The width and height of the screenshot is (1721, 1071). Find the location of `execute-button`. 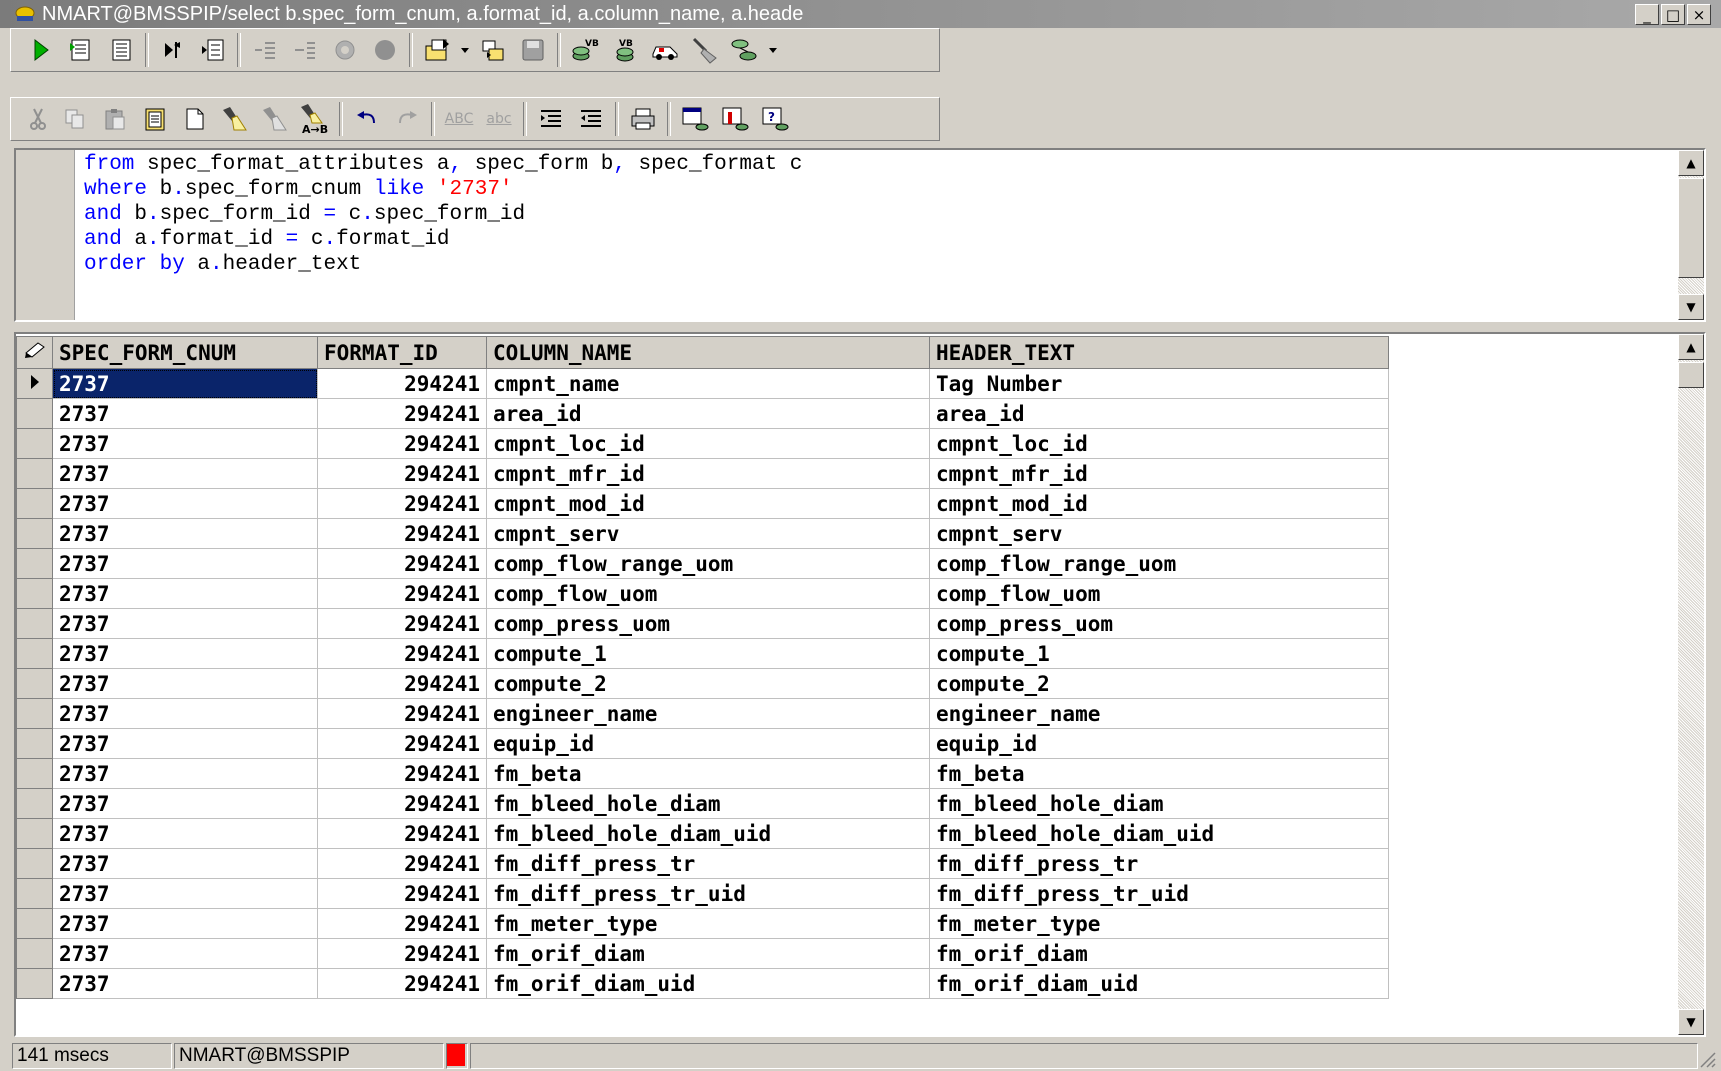

execute-button is located at coordinates (41, 50).